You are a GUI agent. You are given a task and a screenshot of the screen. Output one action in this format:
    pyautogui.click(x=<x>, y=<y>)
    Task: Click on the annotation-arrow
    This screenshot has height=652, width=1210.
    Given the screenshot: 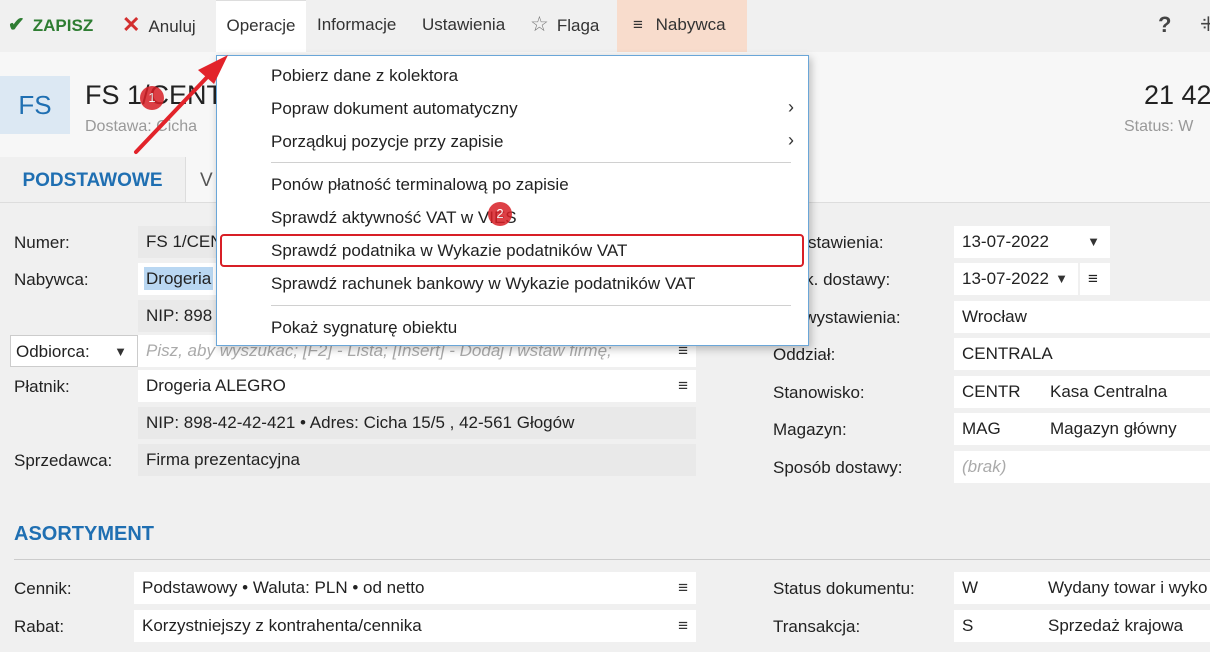 What is the action you would take?
    pyautogui.click(x=181, y=104)
    